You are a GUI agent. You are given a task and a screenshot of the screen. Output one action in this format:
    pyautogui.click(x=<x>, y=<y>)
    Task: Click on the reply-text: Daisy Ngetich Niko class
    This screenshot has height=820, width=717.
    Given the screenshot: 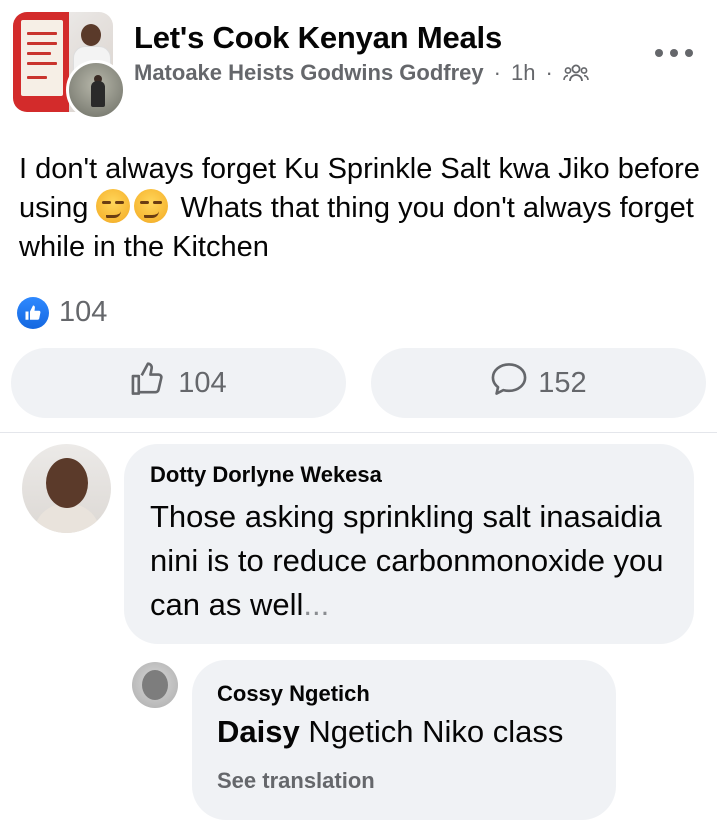 What is the action you would take?
    pyautogui.click(x=390, y=732)
    